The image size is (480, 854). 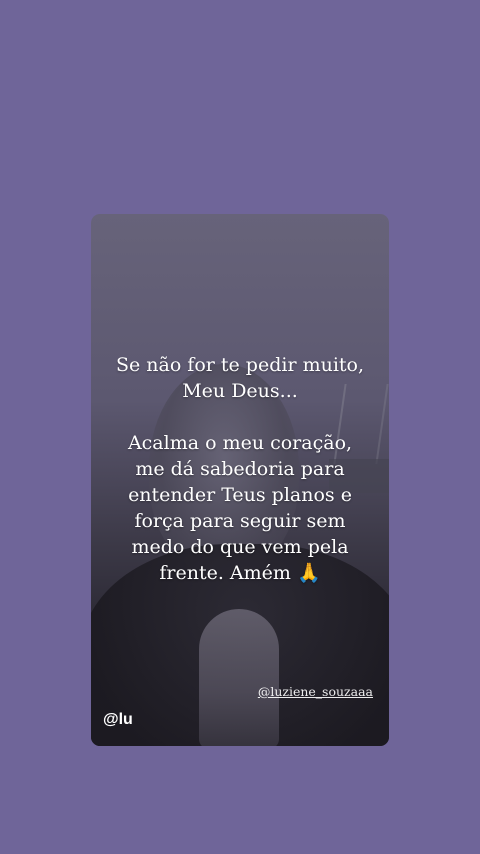 I want to click on quote-line: me dá sabedoria para, so click(x=240, y=469).